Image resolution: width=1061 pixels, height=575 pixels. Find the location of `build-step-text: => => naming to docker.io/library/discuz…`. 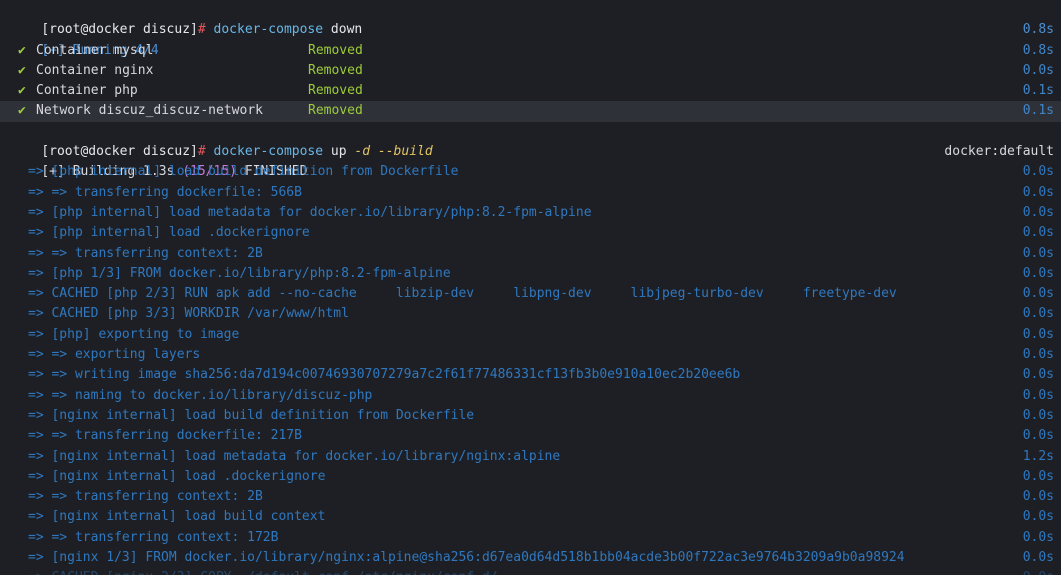

build-step-text: => => naming to docker.io/library/discuz… is located at coordinates (200, 395).